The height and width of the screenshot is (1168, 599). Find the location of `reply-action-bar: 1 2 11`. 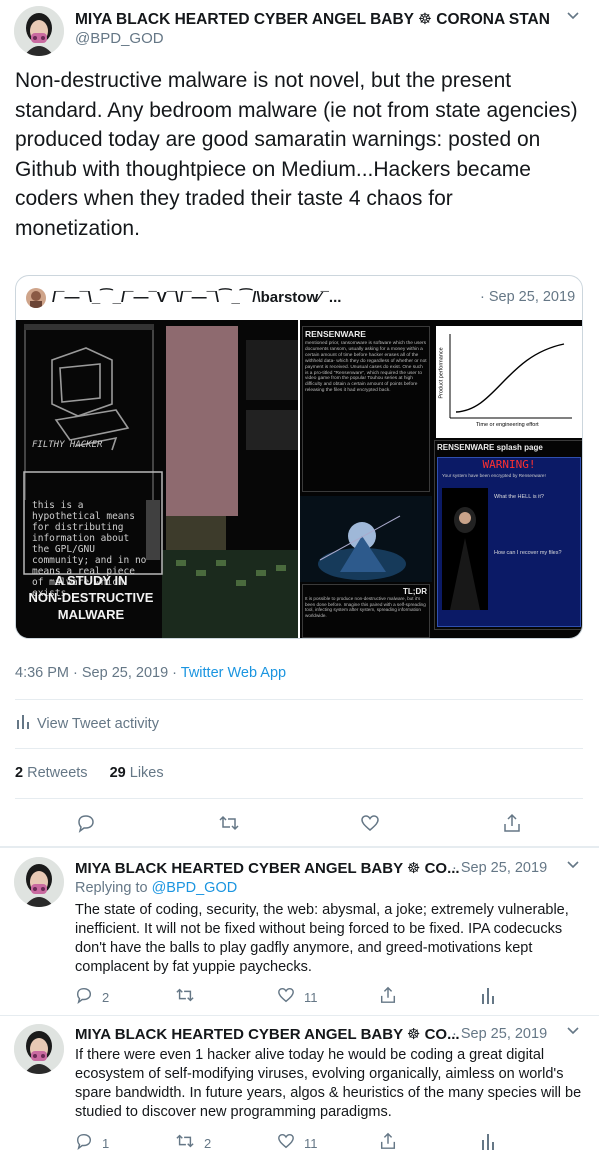

reply-action-bar: 1 2 11 is located at coordinates (330, 1142).